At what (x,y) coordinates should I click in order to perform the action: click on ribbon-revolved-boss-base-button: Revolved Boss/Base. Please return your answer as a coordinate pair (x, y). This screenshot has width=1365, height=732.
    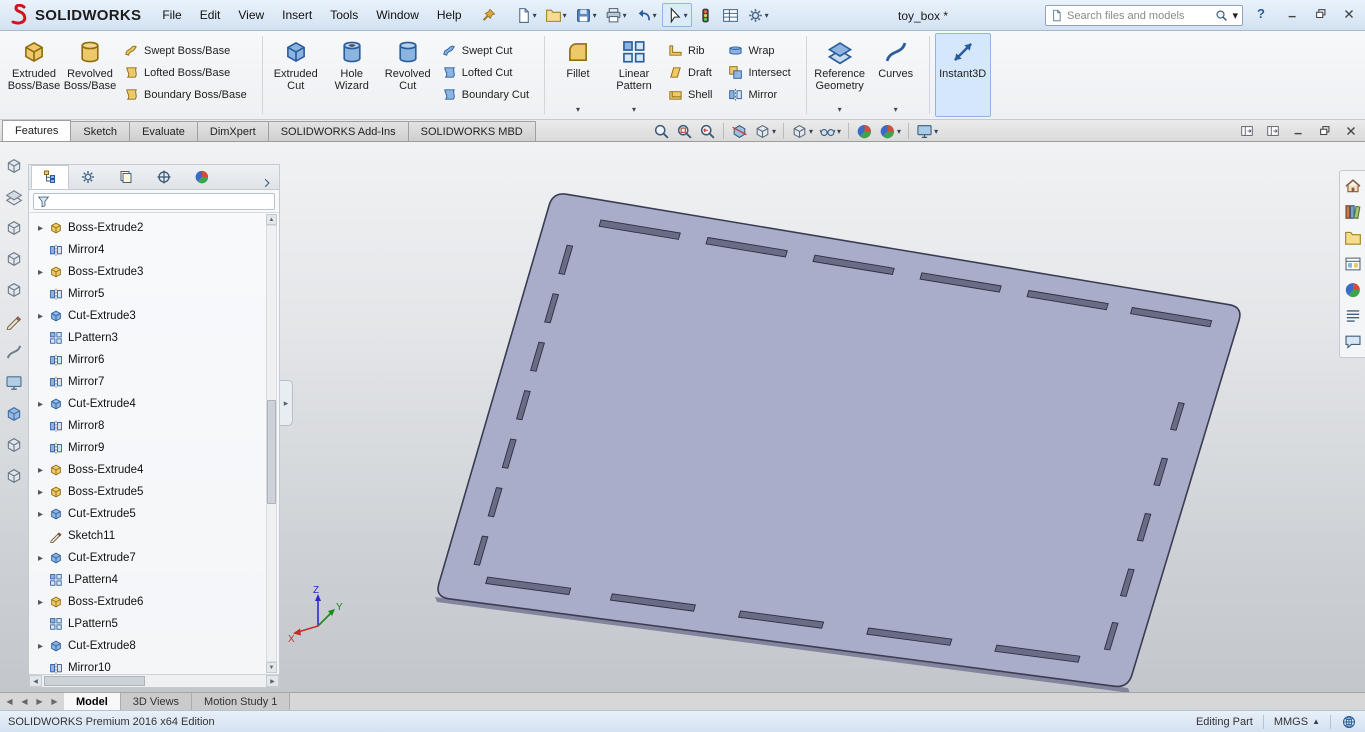
    Looking at the image, I should click on (90, 75).